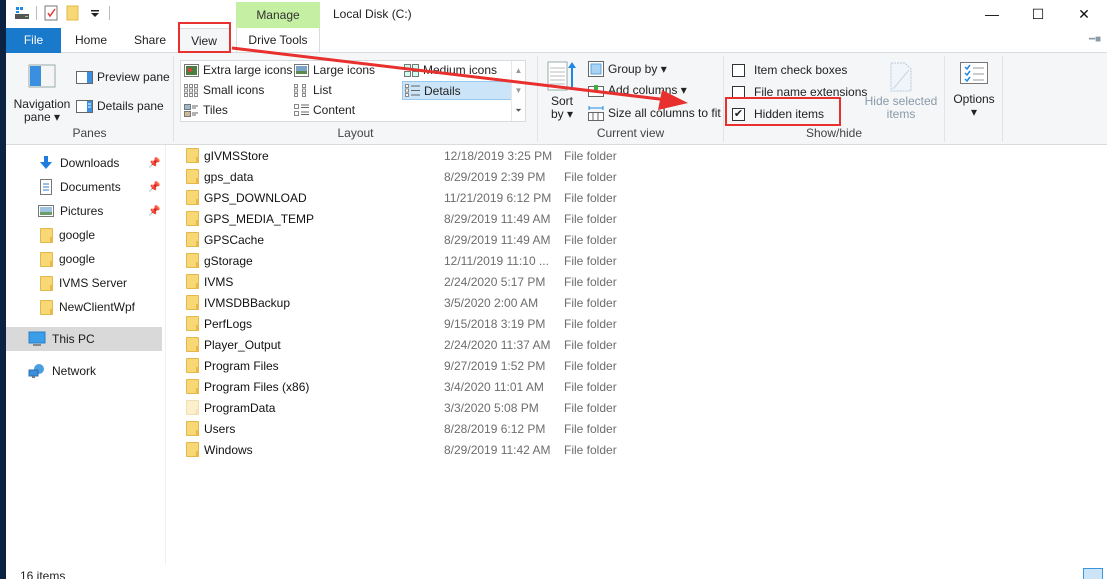  What do you see at coordinates (206, 110) in the screenshot?
I see `layout-tiles: Tiles` at bounding box center [206, 110].